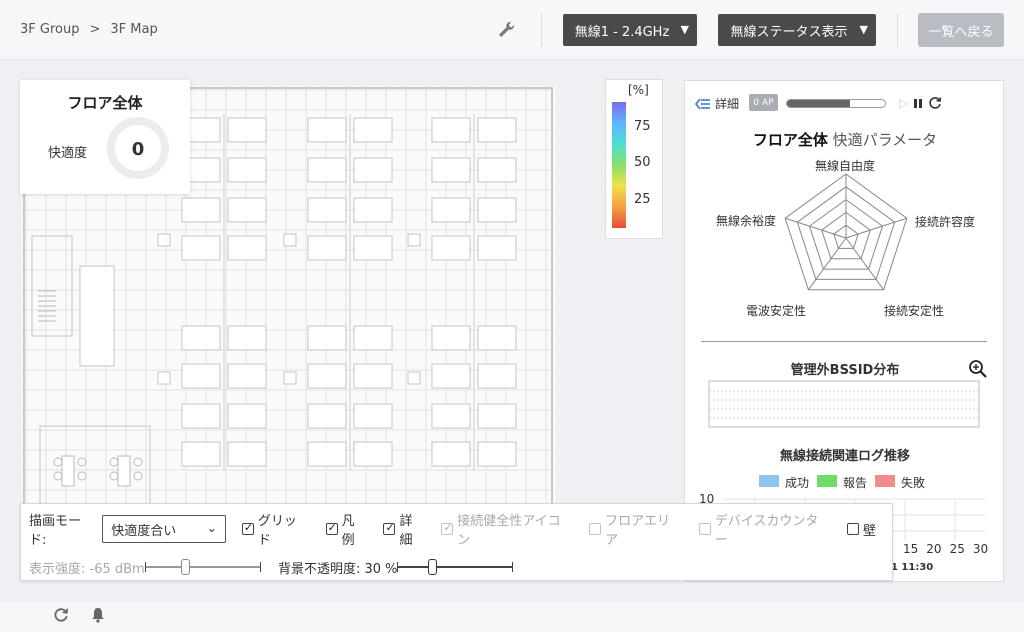 This screenshot has width=1024, height=632. What do you see at coordinates (638, 531) in the screenshot?
I see `checkbox-label: フロアエリア` at bounding box center [638, 531].